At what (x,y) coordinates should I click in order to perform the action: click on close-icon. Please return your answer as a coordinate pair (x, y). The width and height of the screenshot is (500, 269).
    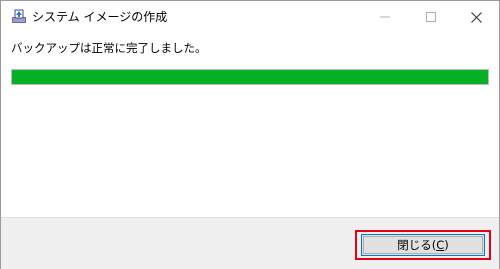
    Looking at the image, I should click on (476, 17).